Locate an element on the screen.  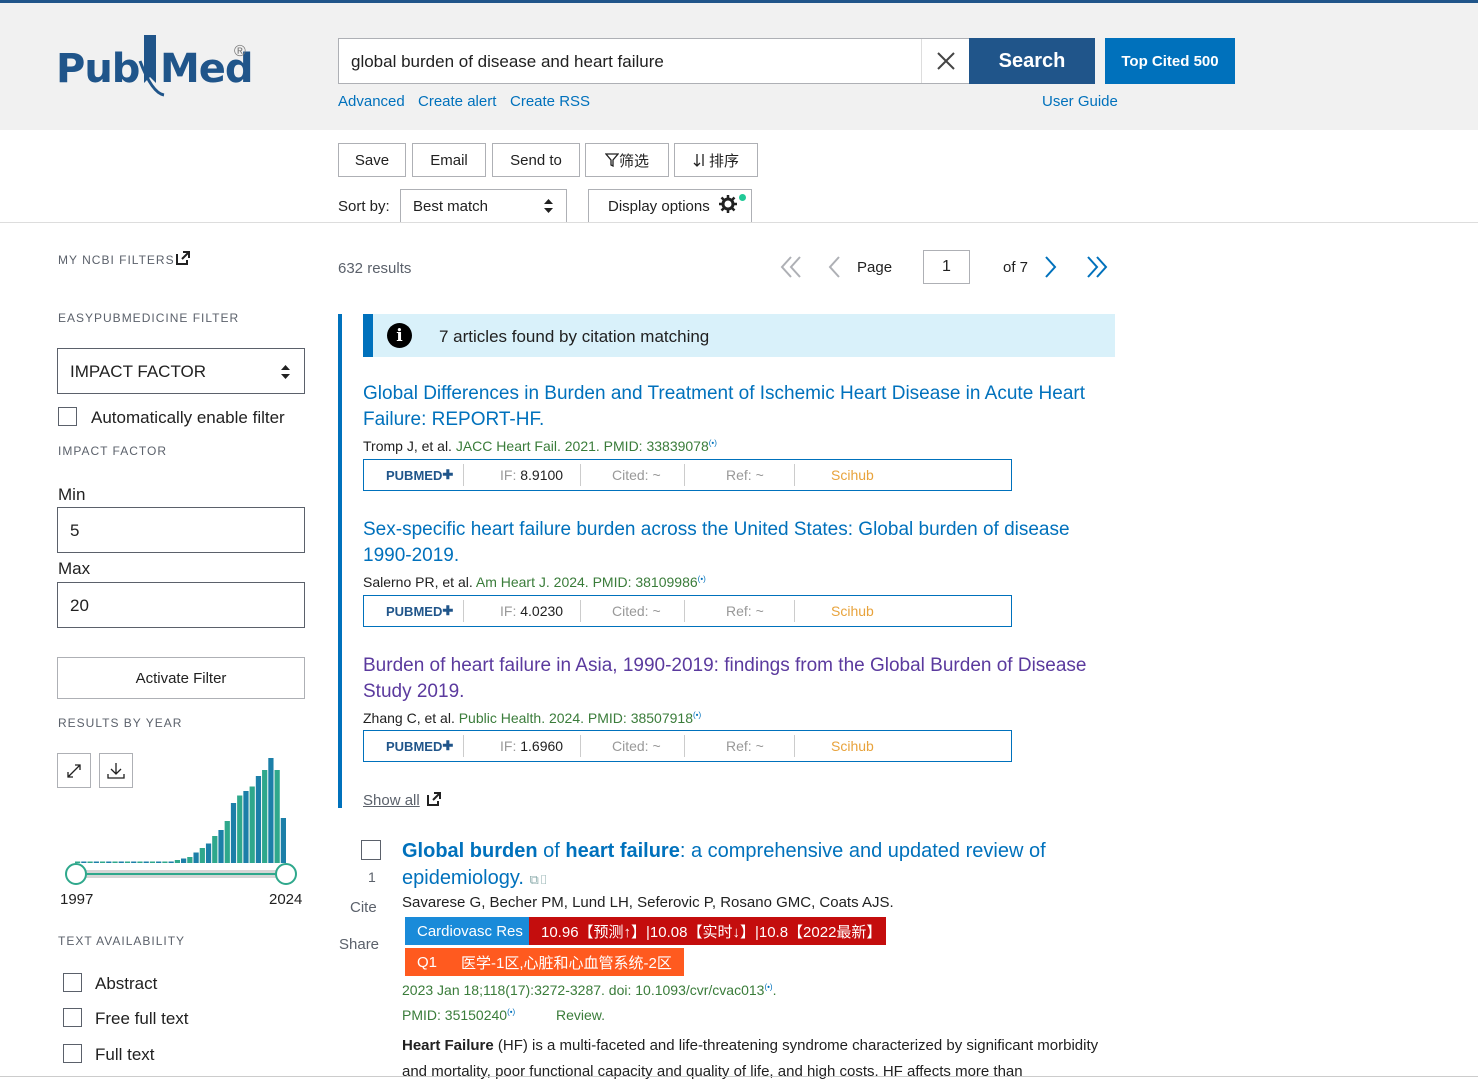
search-button: Search is located at coordinates (1032, 61).